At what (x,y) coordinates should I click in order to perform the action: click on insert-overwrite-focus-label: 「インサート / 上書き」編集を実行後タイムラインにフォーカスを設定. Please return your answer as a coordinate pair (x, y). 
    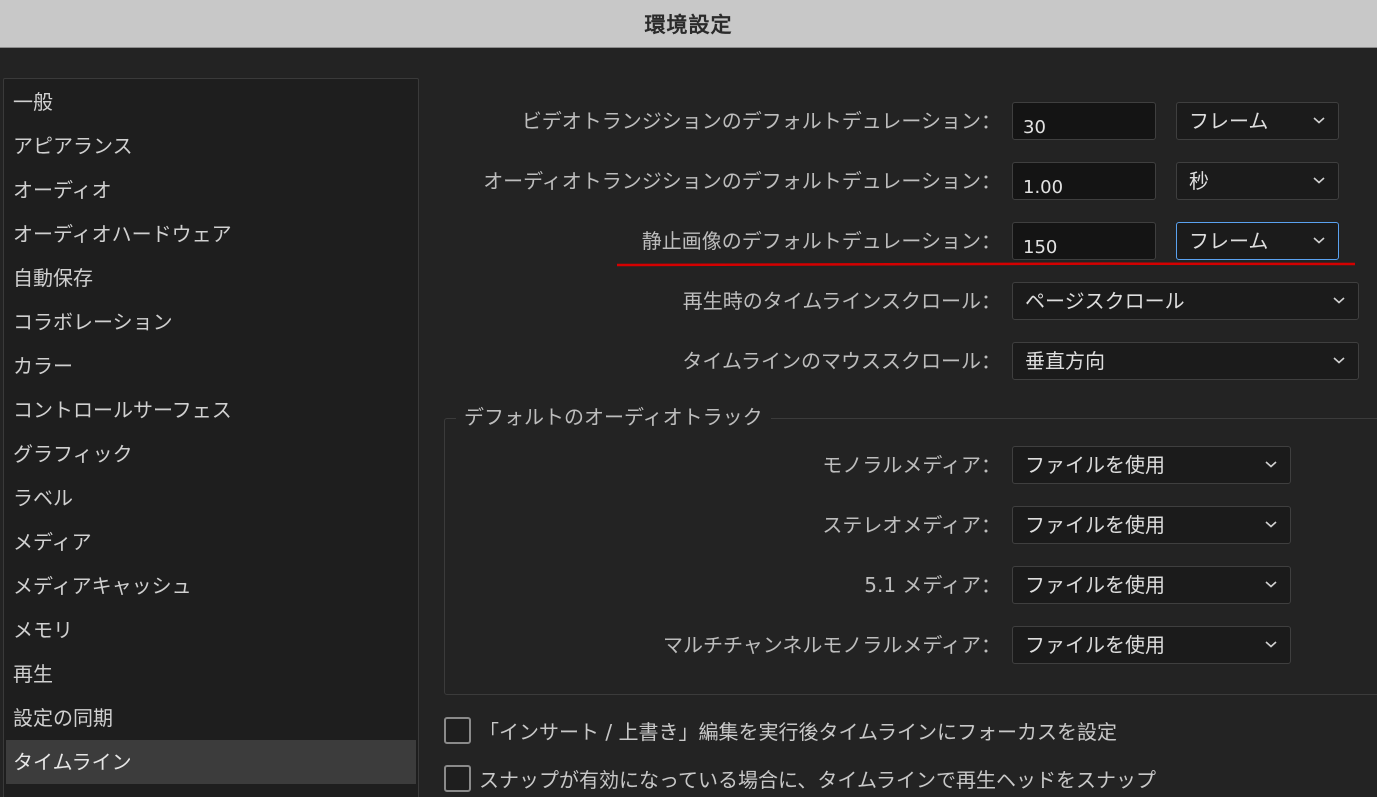
    Looking at the image, I should click on (798, 732).